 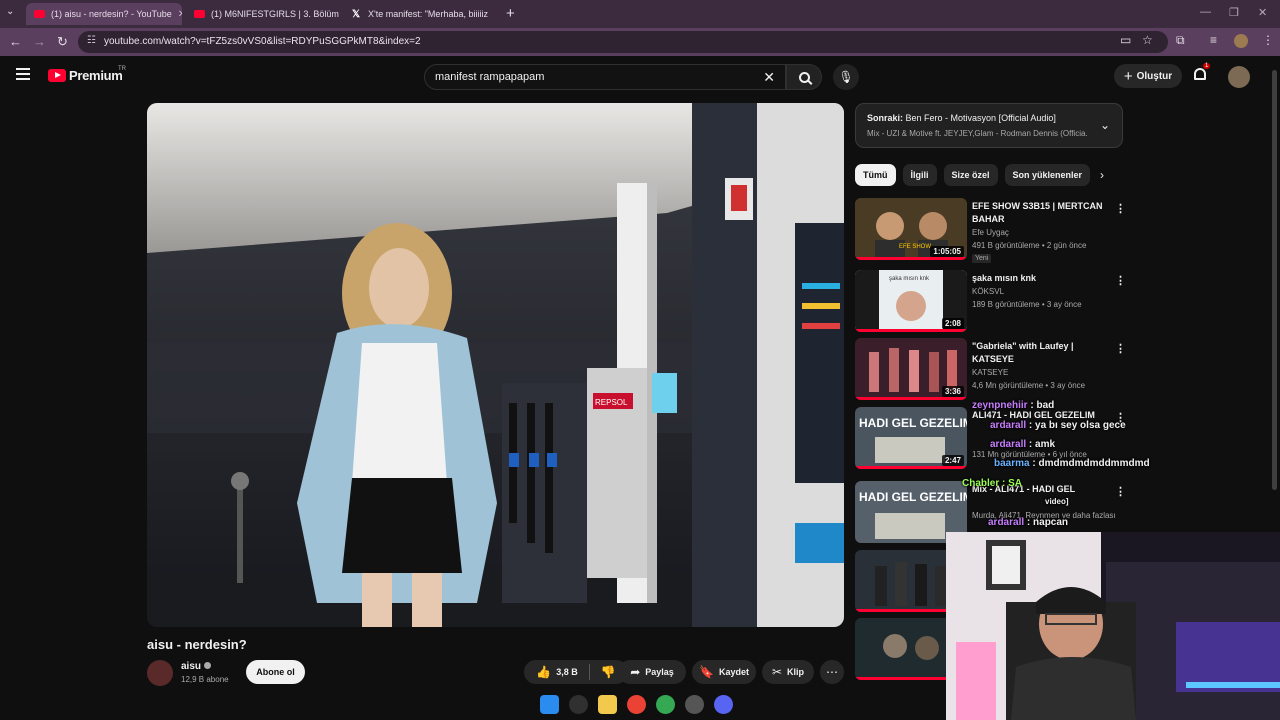 I want to click on chevron-right-icon: ›, so click(x=1102, y=175).